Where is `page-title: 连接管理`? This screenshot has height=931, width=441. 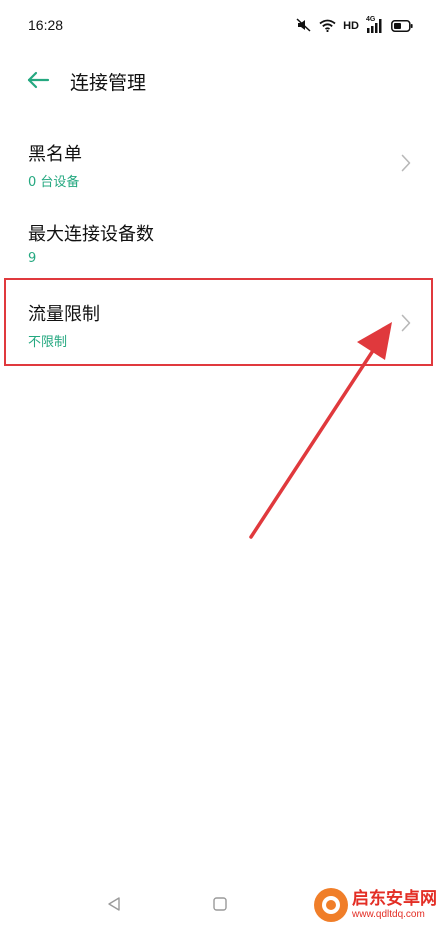
page-title: 连接管理 is located at coordinates (108, 83).